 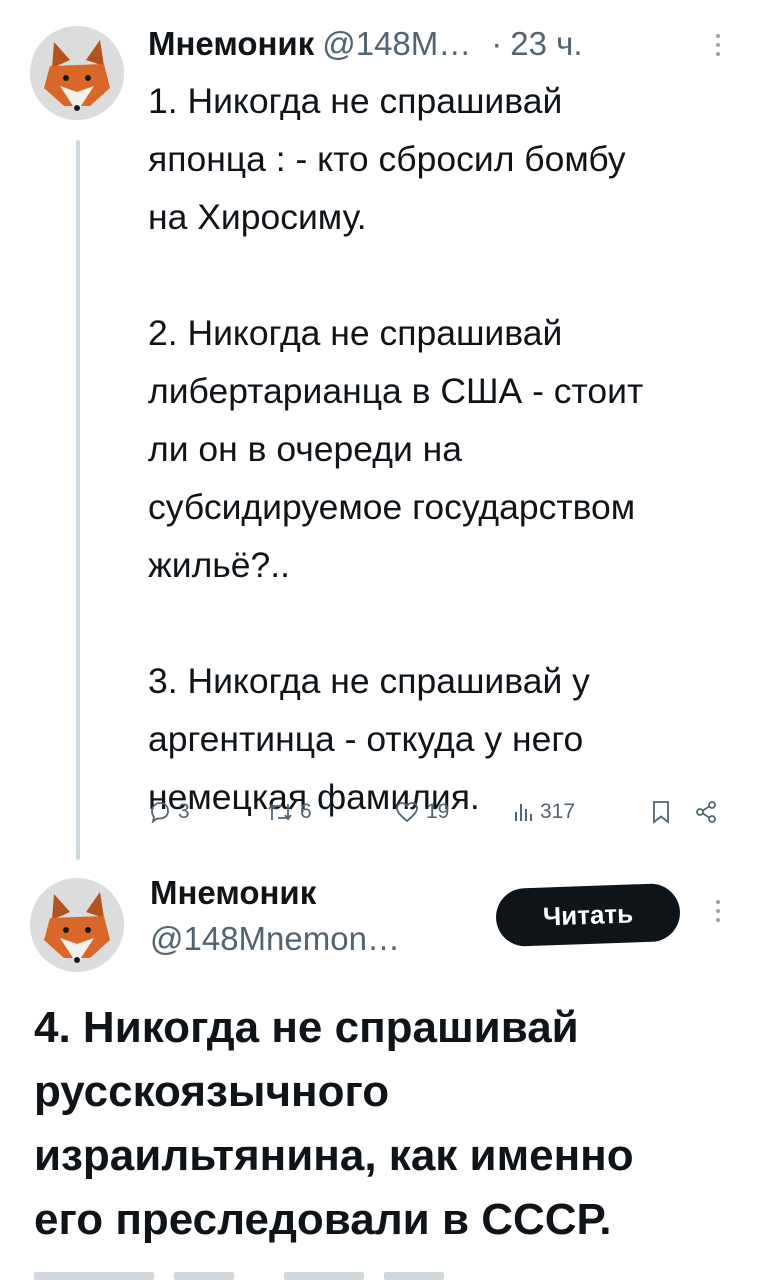 I want to click on bookmark-icon, so click(x=661, y=812).